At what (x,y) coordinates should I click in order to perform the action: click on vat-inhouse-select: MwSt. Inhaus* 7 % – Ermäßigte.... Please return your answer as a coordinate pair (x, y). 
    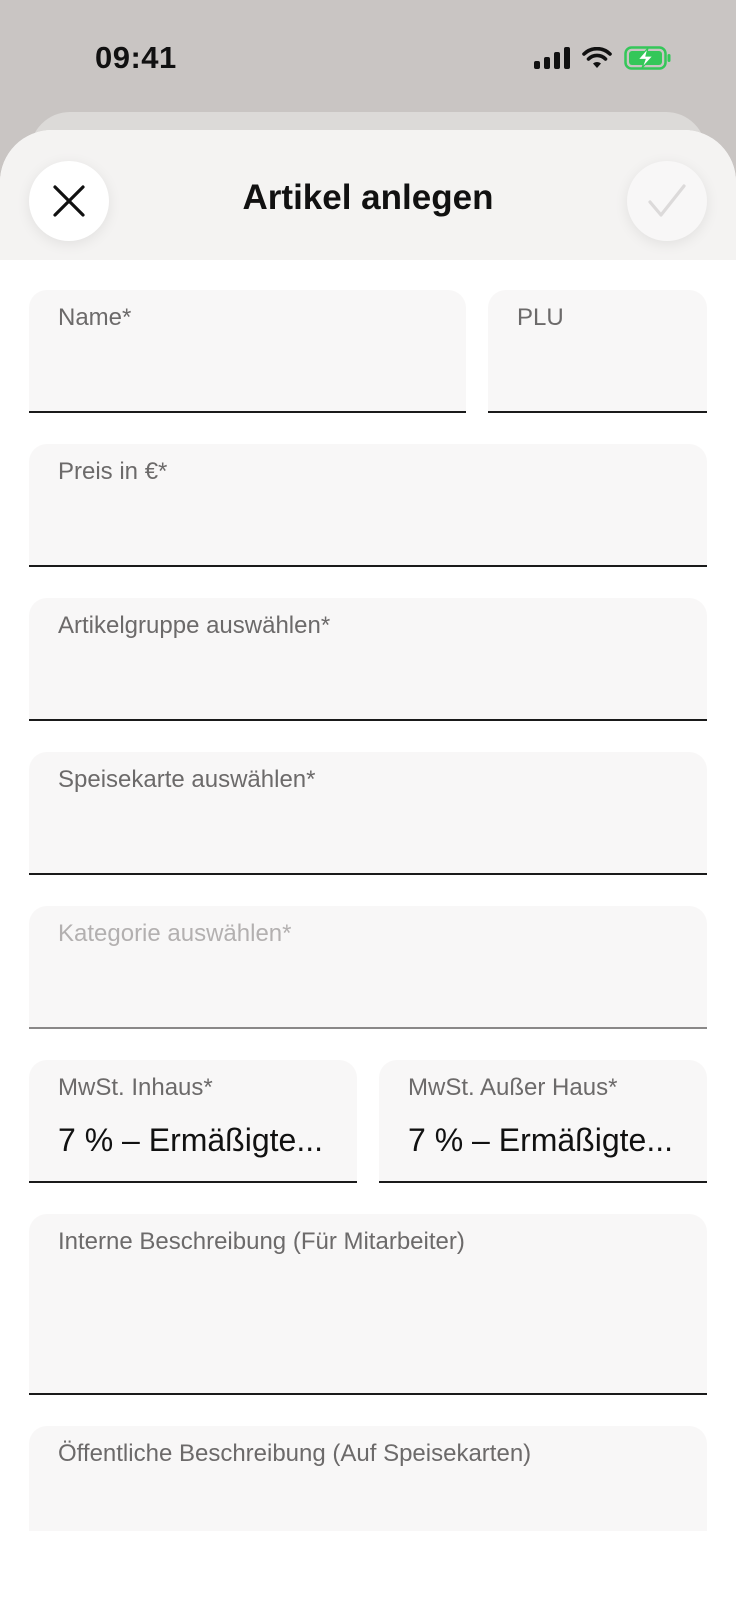
    Looking at the image, I should click on (193, 1121).